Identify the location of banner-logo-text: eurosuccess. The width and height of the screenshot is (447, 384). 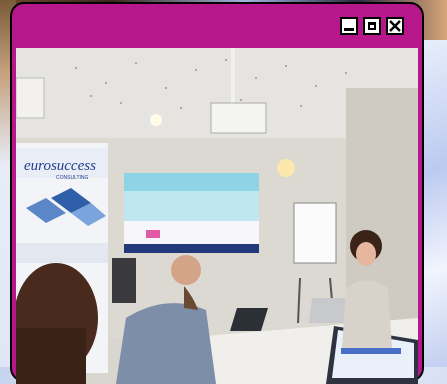
(60, 166).